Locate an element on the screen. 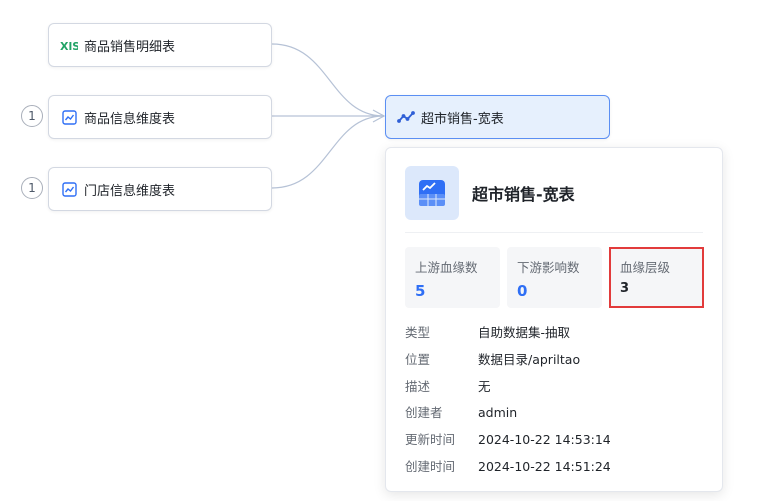 This screenshot has height=501, width=770. svg-text: XlS is located at coordinates (69, 46).